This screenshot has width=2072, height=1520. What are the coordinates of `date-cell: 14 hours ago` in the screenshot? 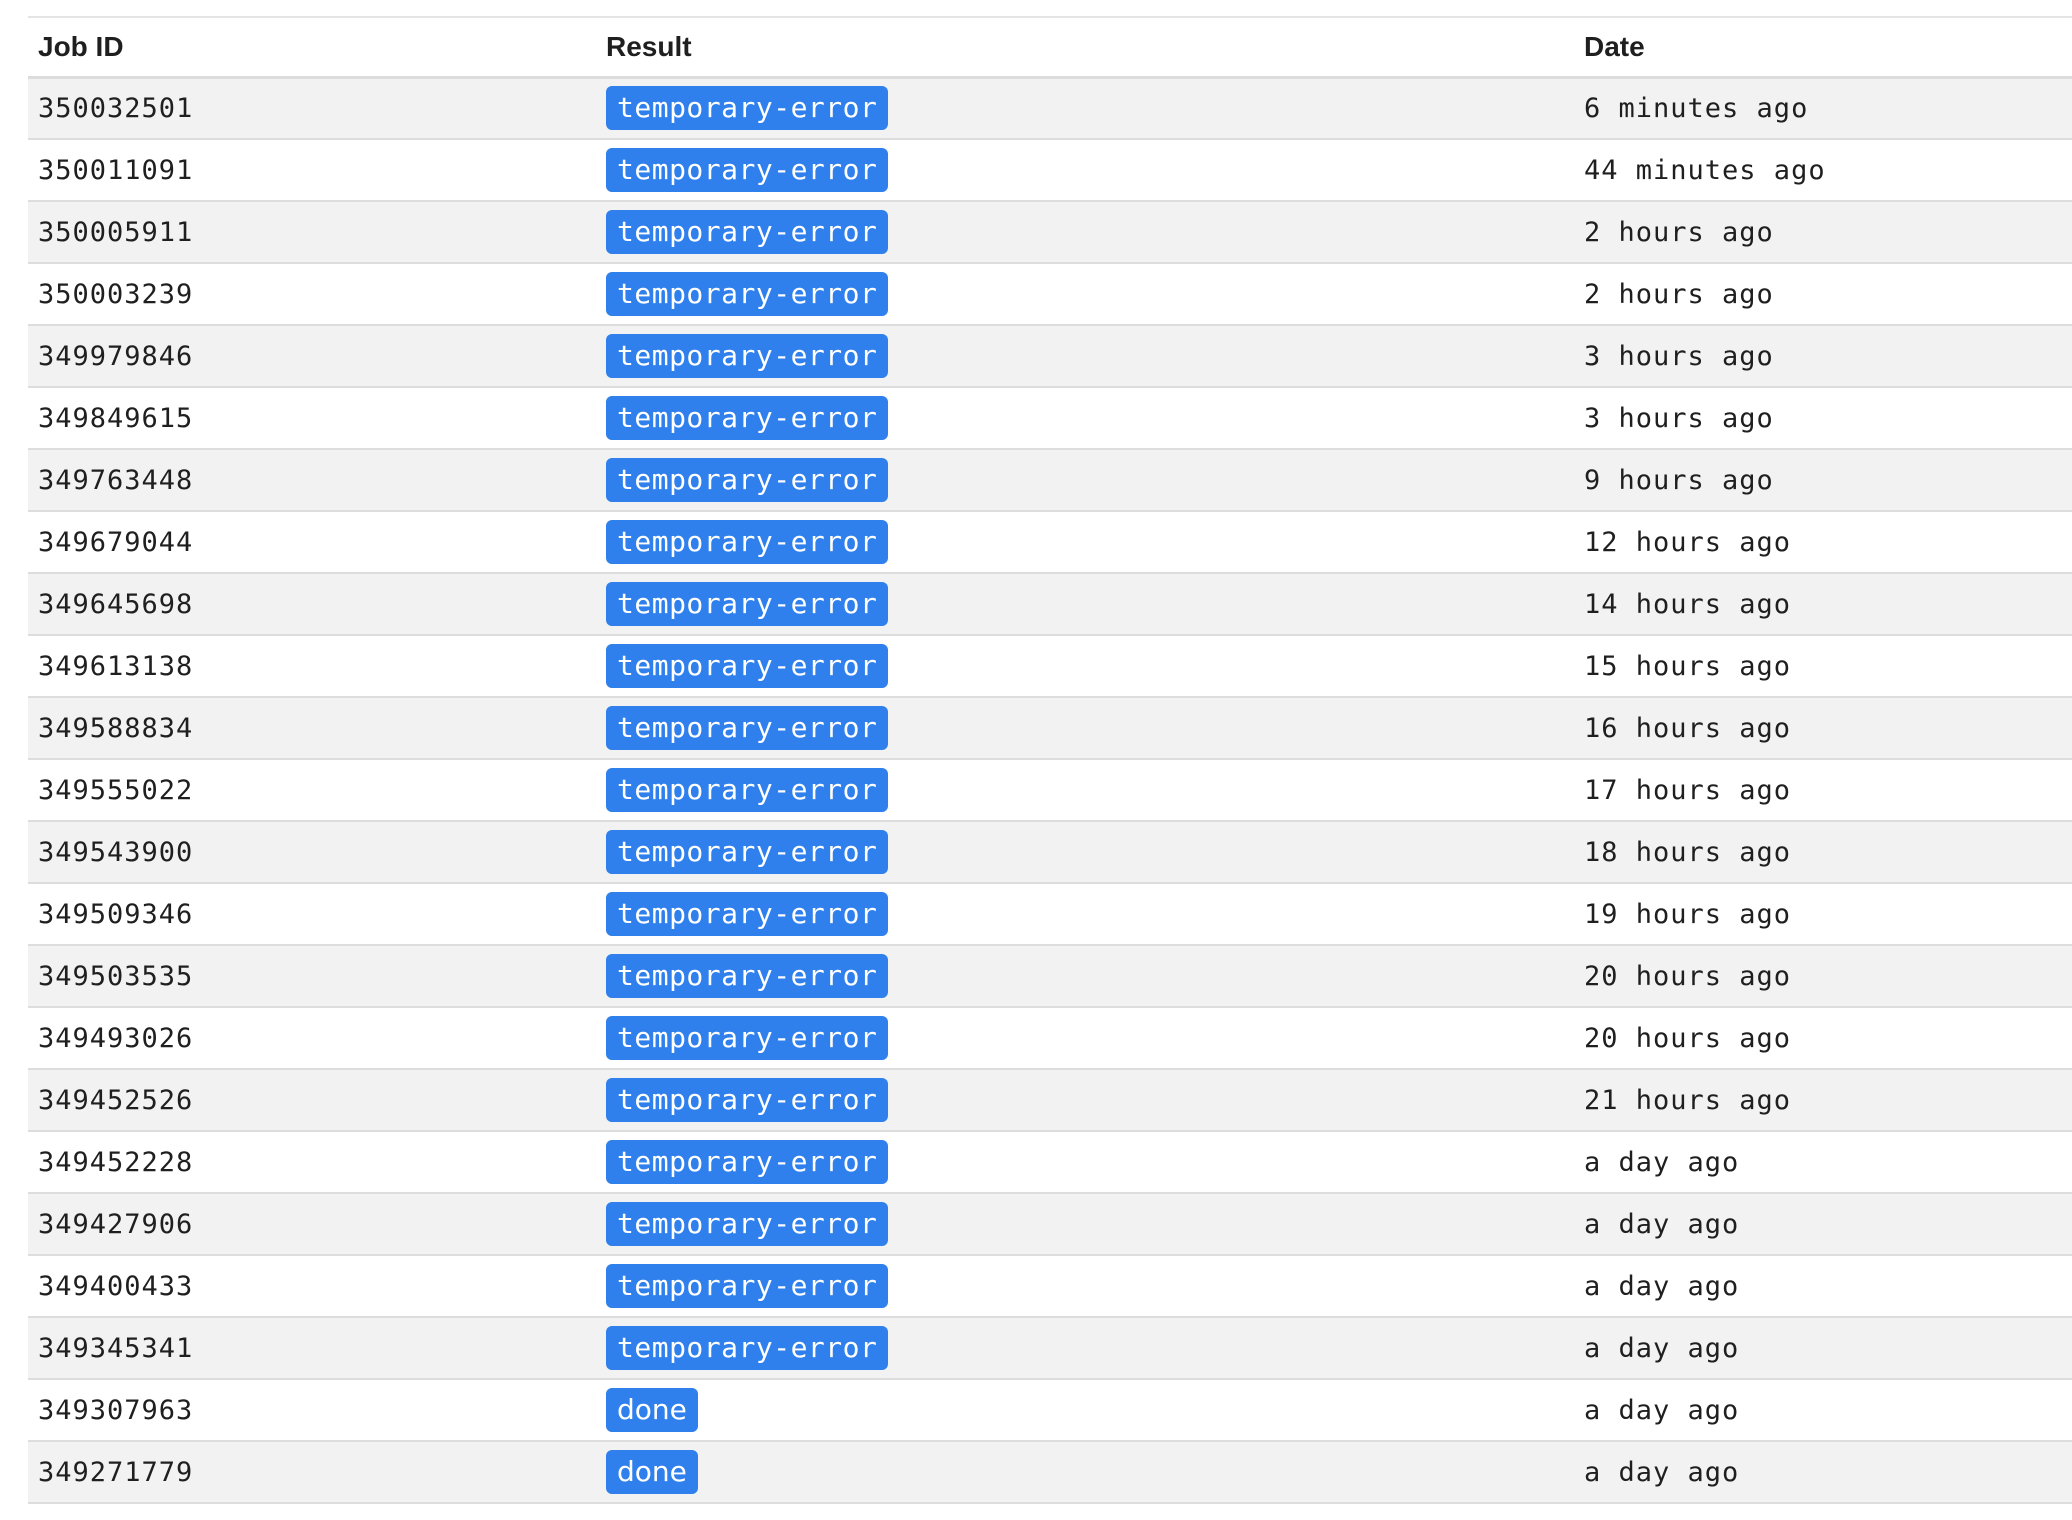 It's located at (1688, 604).